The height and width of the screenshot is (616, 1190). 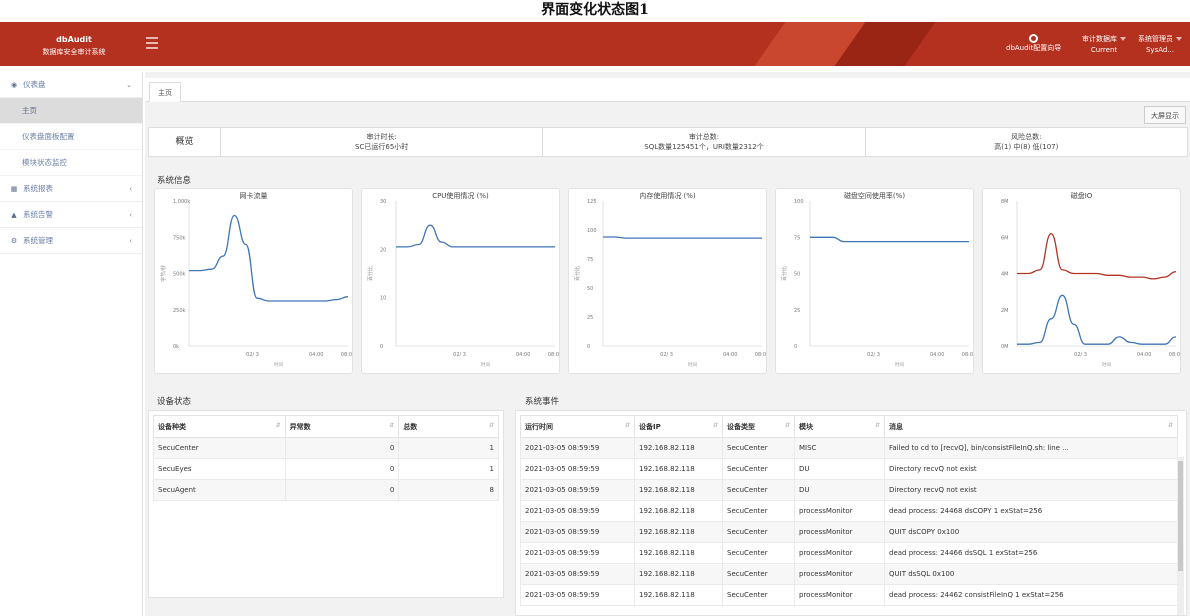 I want to click on audit-time-value: SC已运行65小时, so click(x=382, y=147).